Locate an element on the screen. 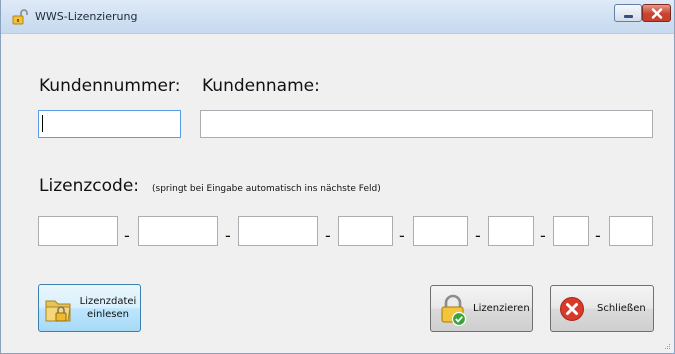 The height and width of the screenshot is (354, 675). license-button: Lizenzieren is located at coordinates (481, 308).